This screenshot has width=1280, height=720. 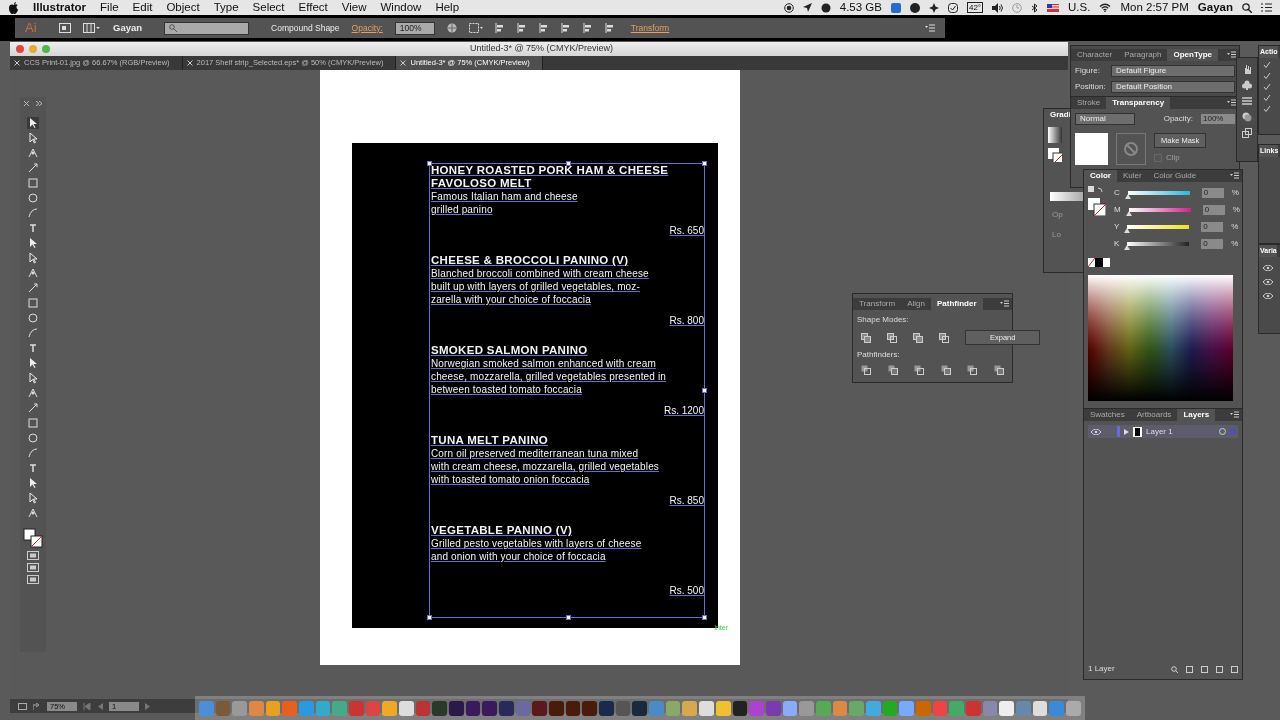 What do you see at coordinates (65, 28) in the screenshot?
I see `document-icon` at bounding box center [65, 28].